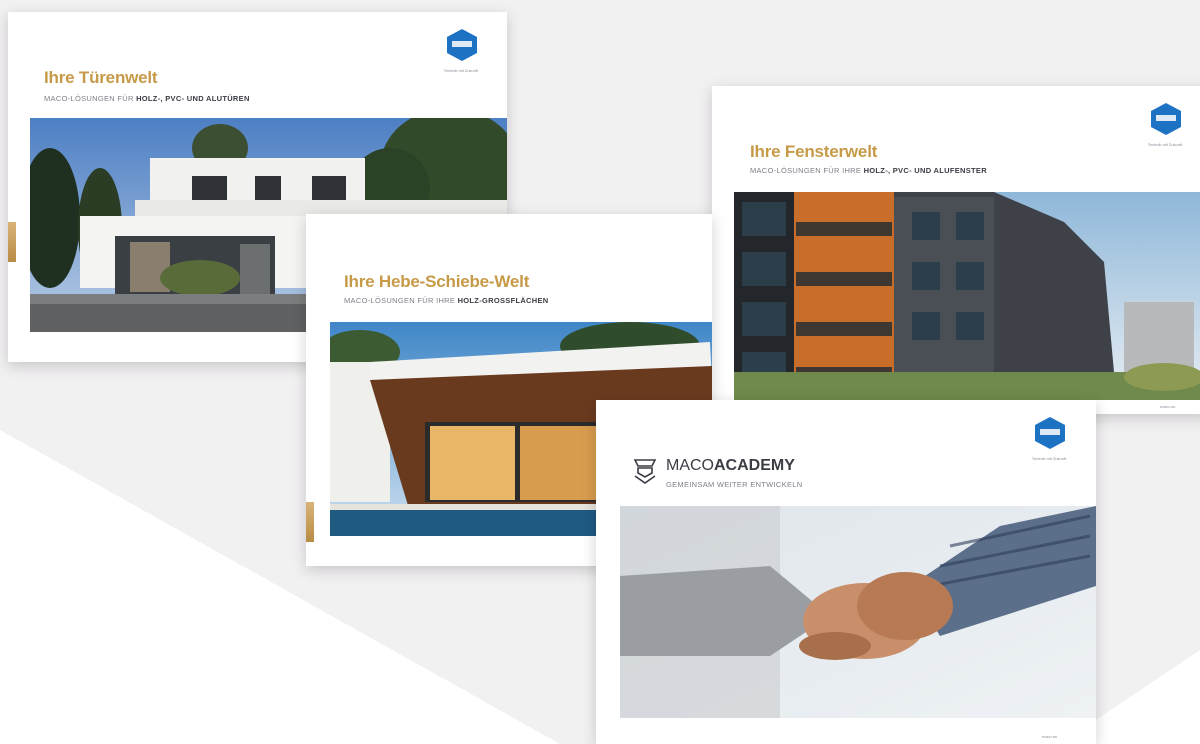  I want to click on card-subtitle: MACO-LÖSUNGEN FÜR IHRE HOLZ-GROSSFLÄCHEN, so click(446, 300).